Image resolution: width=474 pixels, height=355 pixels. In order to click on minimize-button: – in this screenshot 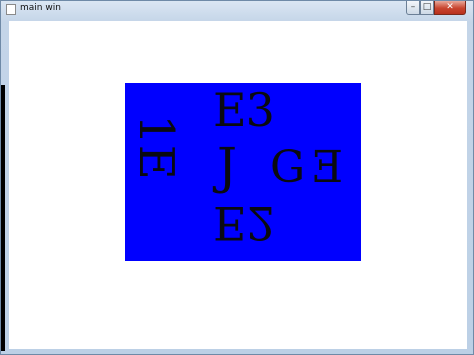, I will do `click(413, 8)`.